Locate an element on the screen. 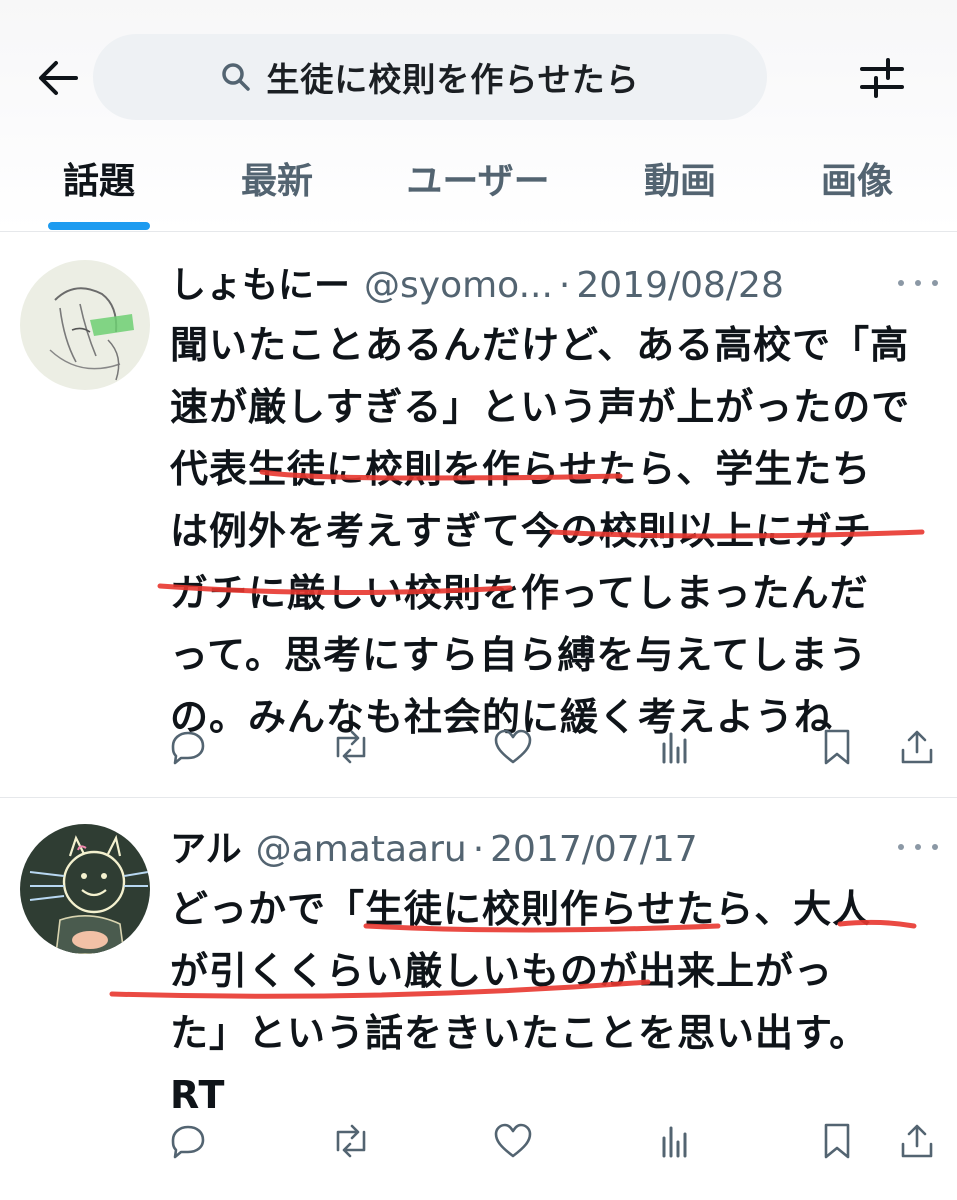 This screenshot has height=1200, width=957. tab-images: 画像 is located at coordinates (857, 192).